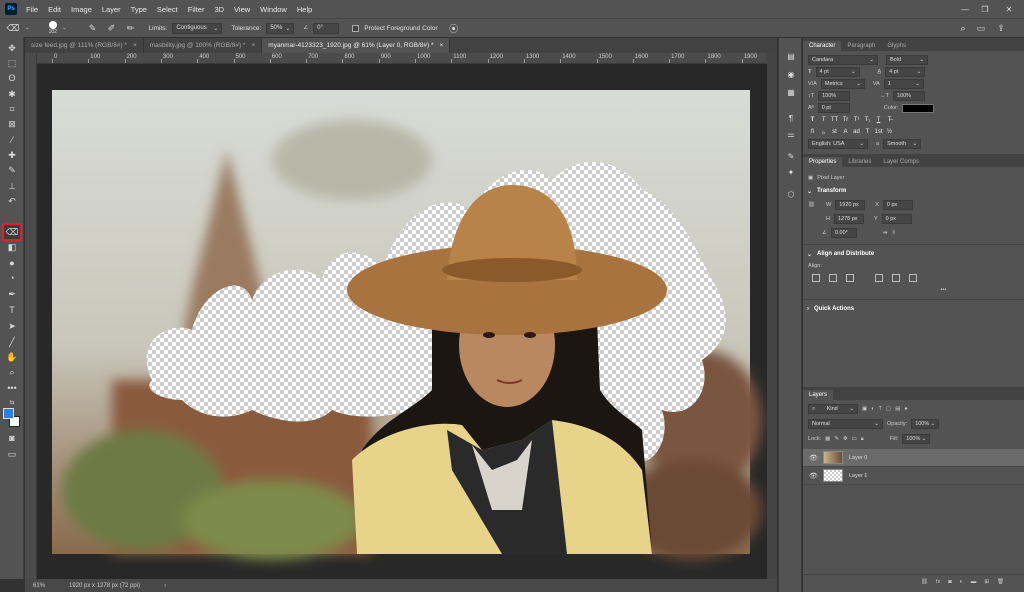  Describe the element at coordinates (924, 582) in the screenshot. I see `link-icon: ⛓` at that location.